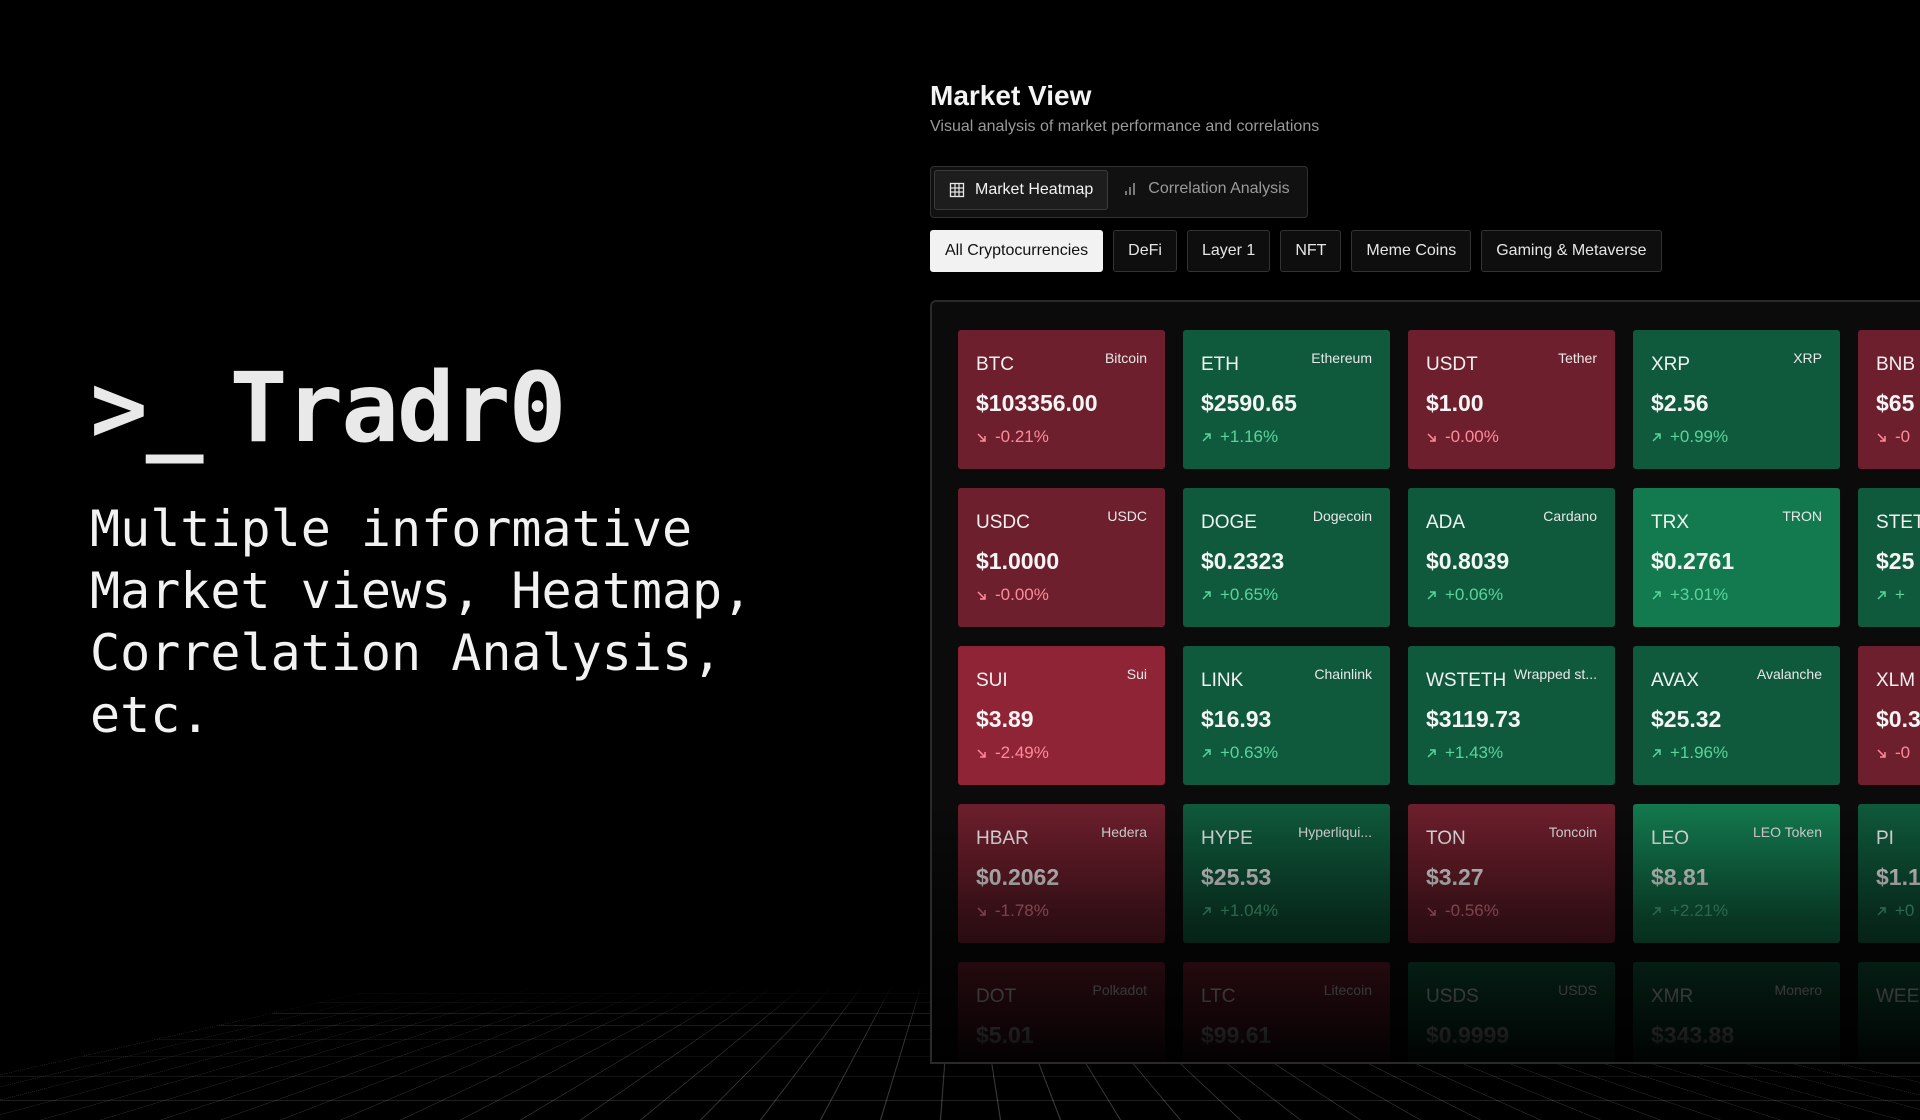 The image size is (1920, 1120). Describe the element at coordinates (1022, 910) in the screenshot. I see `coin-change-value: -1.78%` at that location.